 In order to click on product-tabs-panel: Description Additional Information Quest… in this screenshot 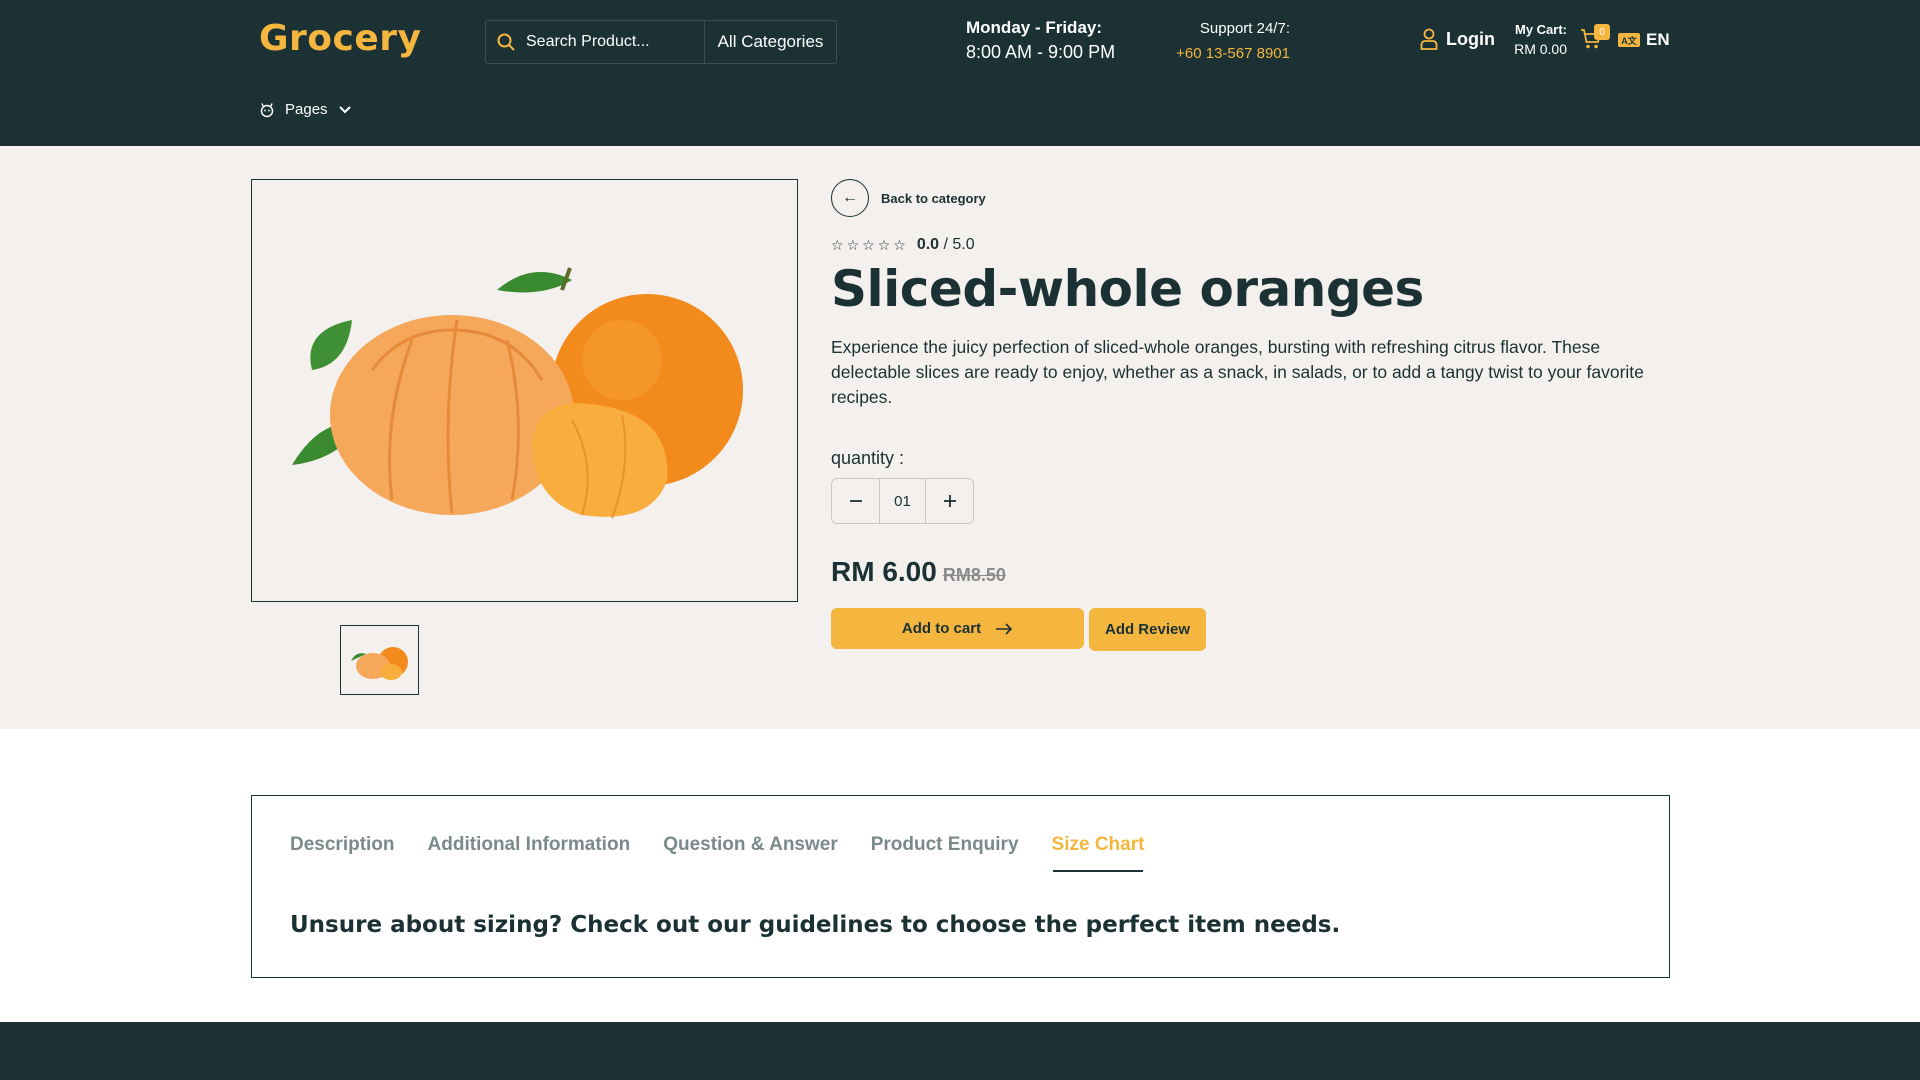, I will do `click(960, 886)`.